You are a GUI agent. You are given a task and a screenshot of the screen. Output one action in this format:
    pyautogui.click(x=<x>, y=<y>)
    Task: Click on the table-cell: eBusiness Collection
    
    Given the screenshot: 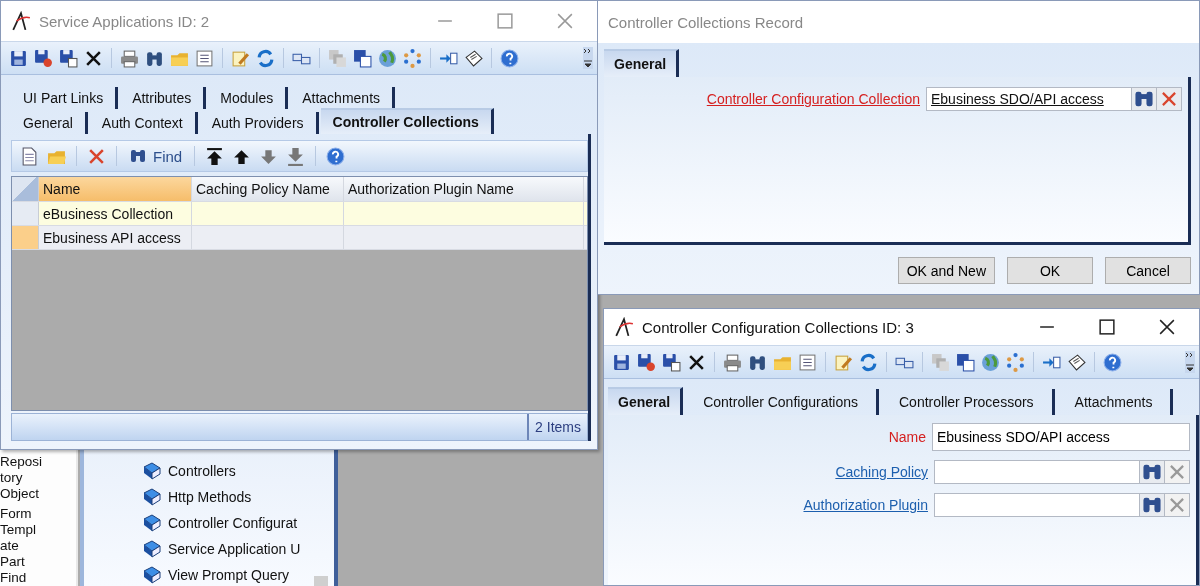 What is the action you would take?
    pyautogui.click(x=115, y=213)
    